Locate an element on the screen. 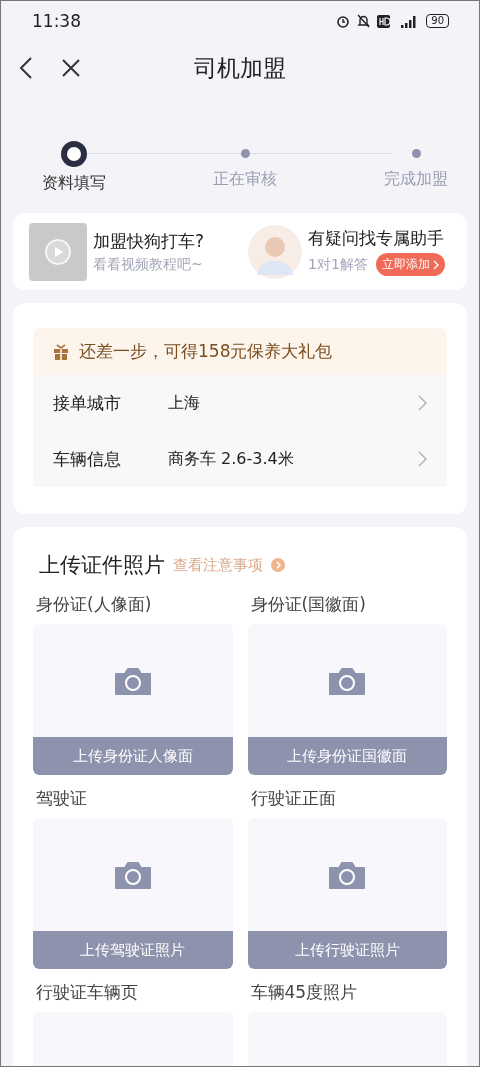  section-title: 上传证件照片 is located at coordinates (102, 565).